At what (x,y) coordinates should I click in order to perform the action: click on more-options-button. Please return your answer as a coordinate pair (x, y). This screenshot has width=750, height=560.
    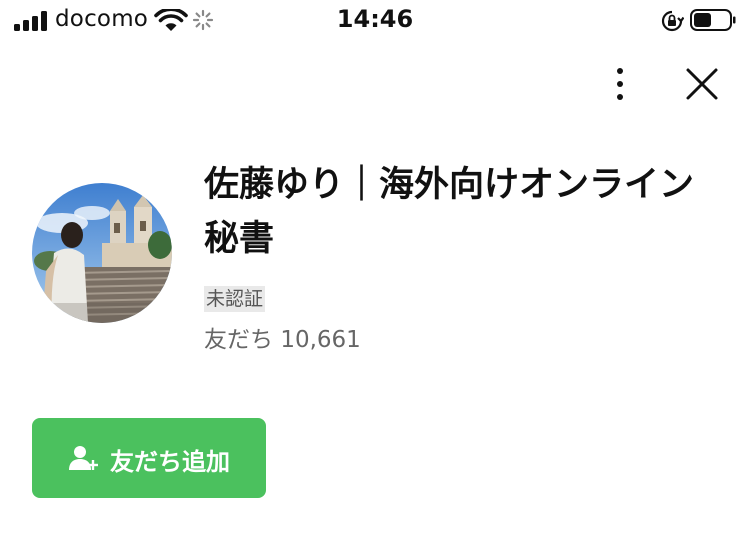
    Looking at the image, I should click on (620, 84).